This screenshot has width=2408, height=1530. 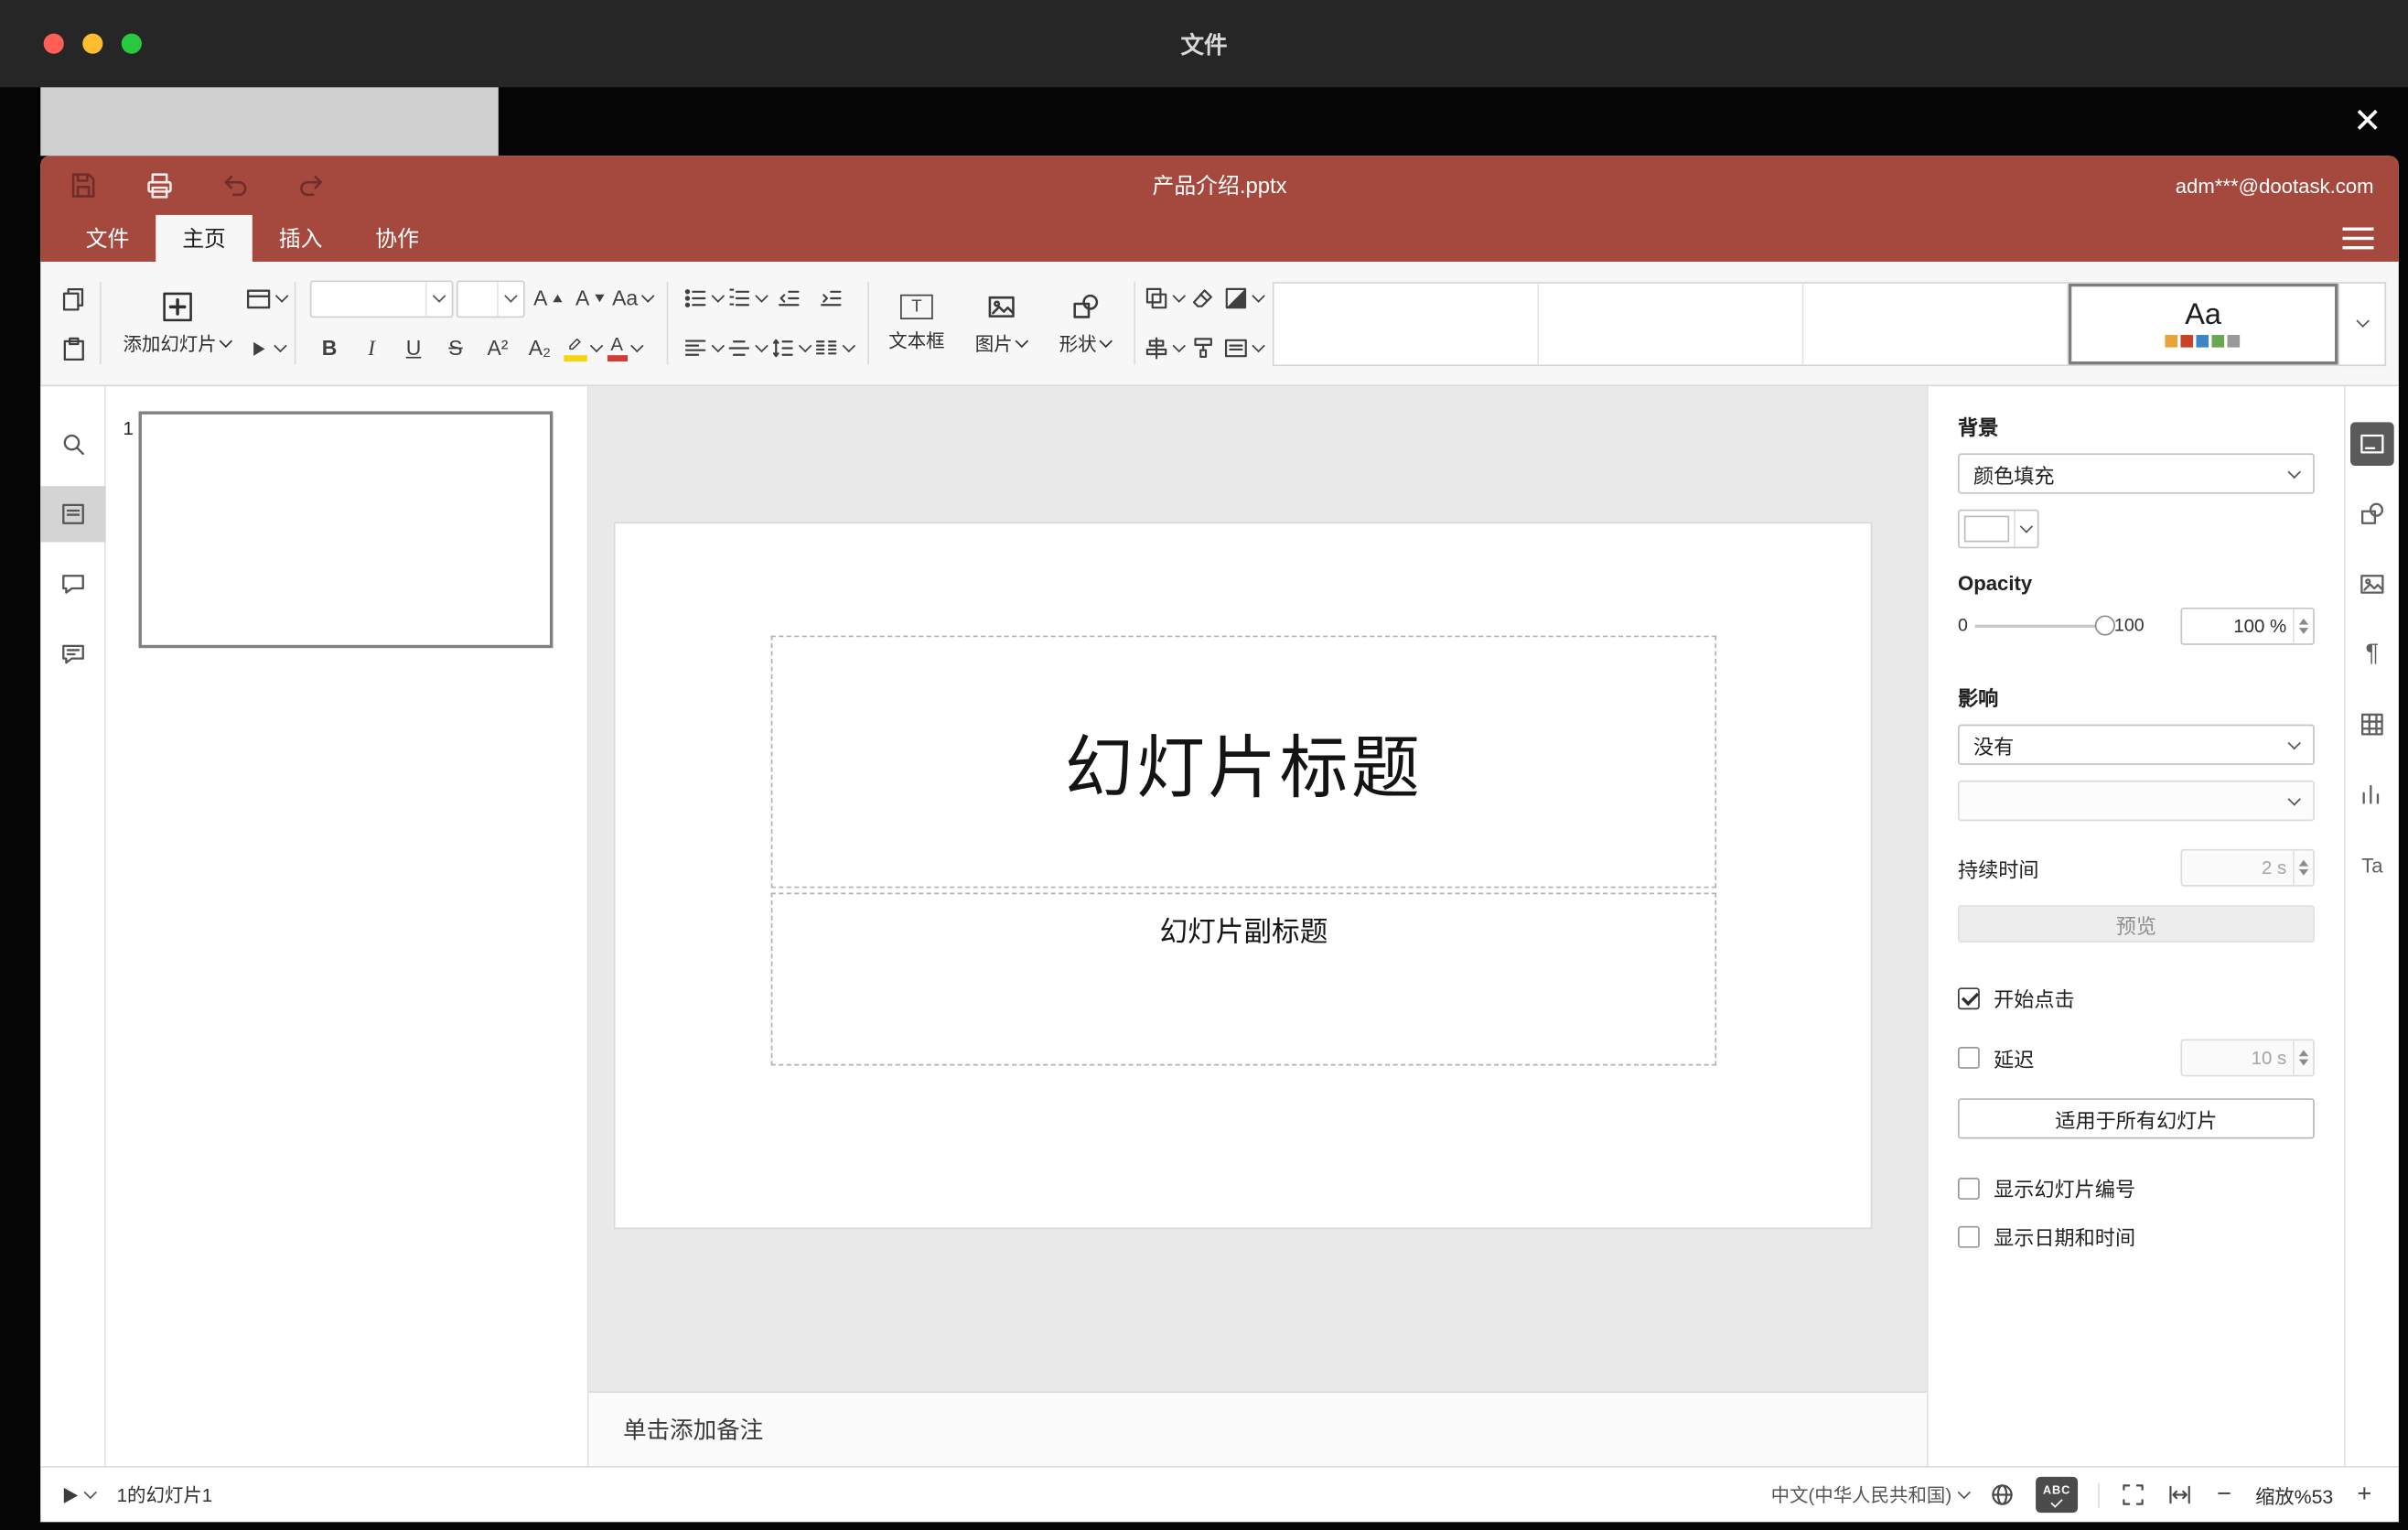 I want to click on copy-icon, so click(x=72, y=299).